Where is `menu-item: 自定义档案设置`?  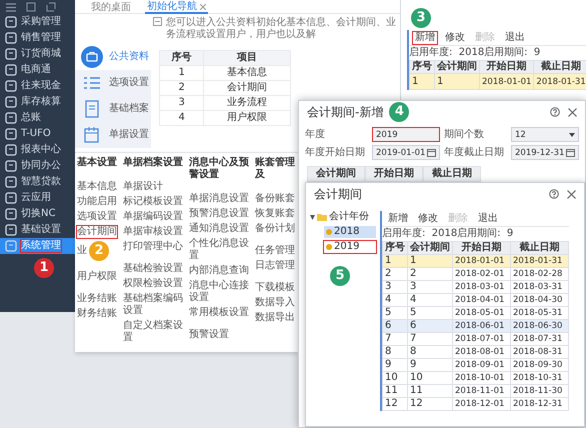 menu-item: 自定义档案设置 is located at coordinates (155, 332).